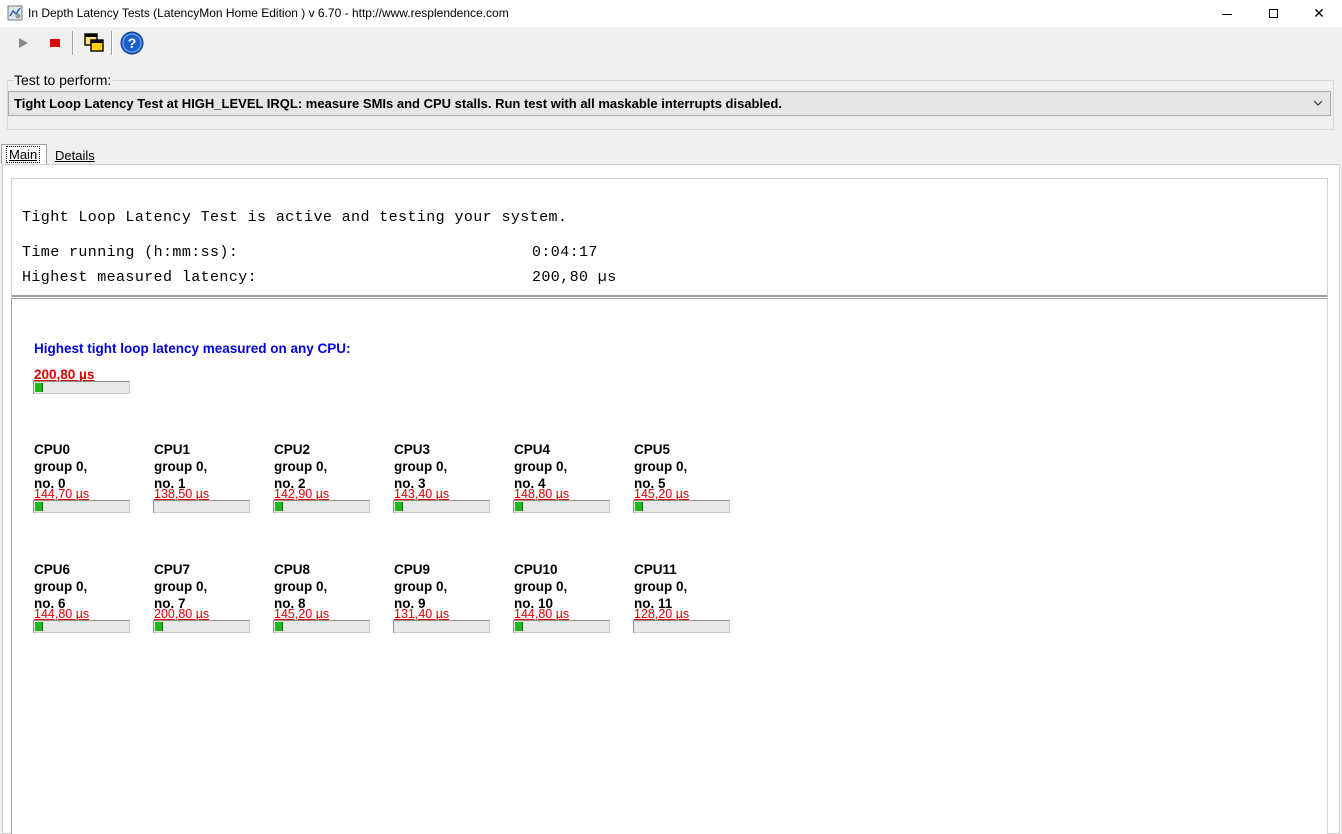 The width and height of the screenshot is (1342, 834). Describe the element at coordinates (422, 494) in the screenshot. I see `cpu-latency-value: 143,40 µs` at that location.